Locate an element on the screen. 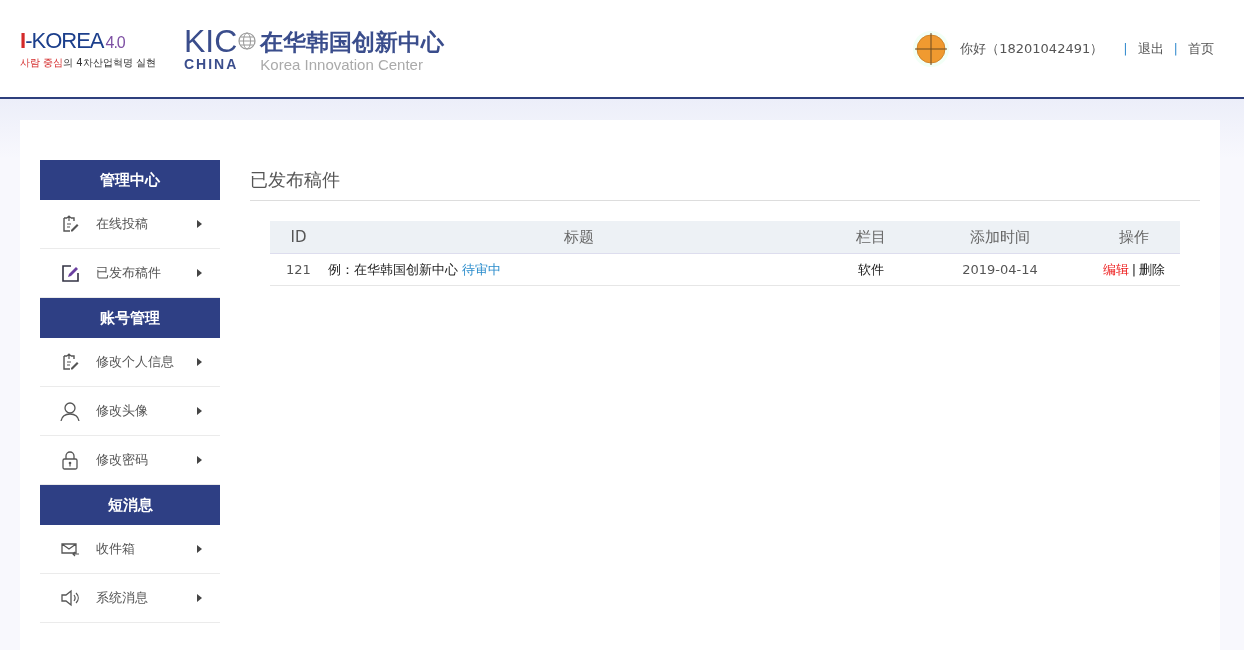 Image resolution: width=1244 pixels, height=650 pixels. table-cell: 2019-04-14 is located at coordinates (1000, 269).